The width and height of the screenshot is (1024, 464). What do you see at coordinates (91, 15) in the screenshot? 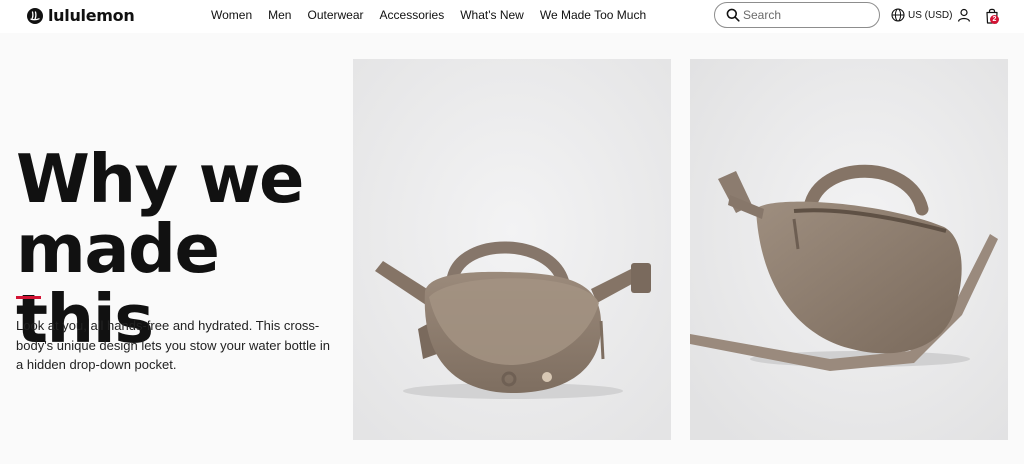
I see `brand-name: lululemon` at bounding box center [91, 15].